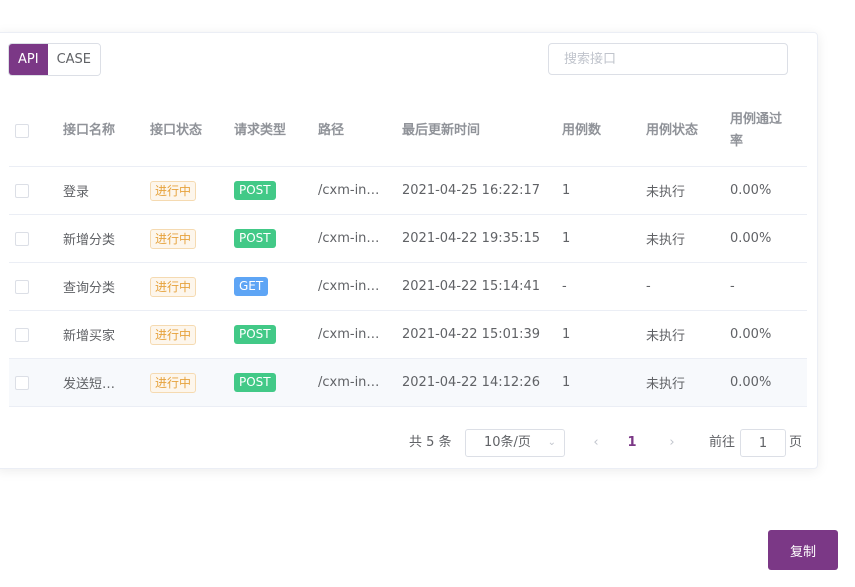  What do you see at coordinates (803, 550) in the screenshot?
I see `copy-button: 复制` at bounding box center [803, 550].